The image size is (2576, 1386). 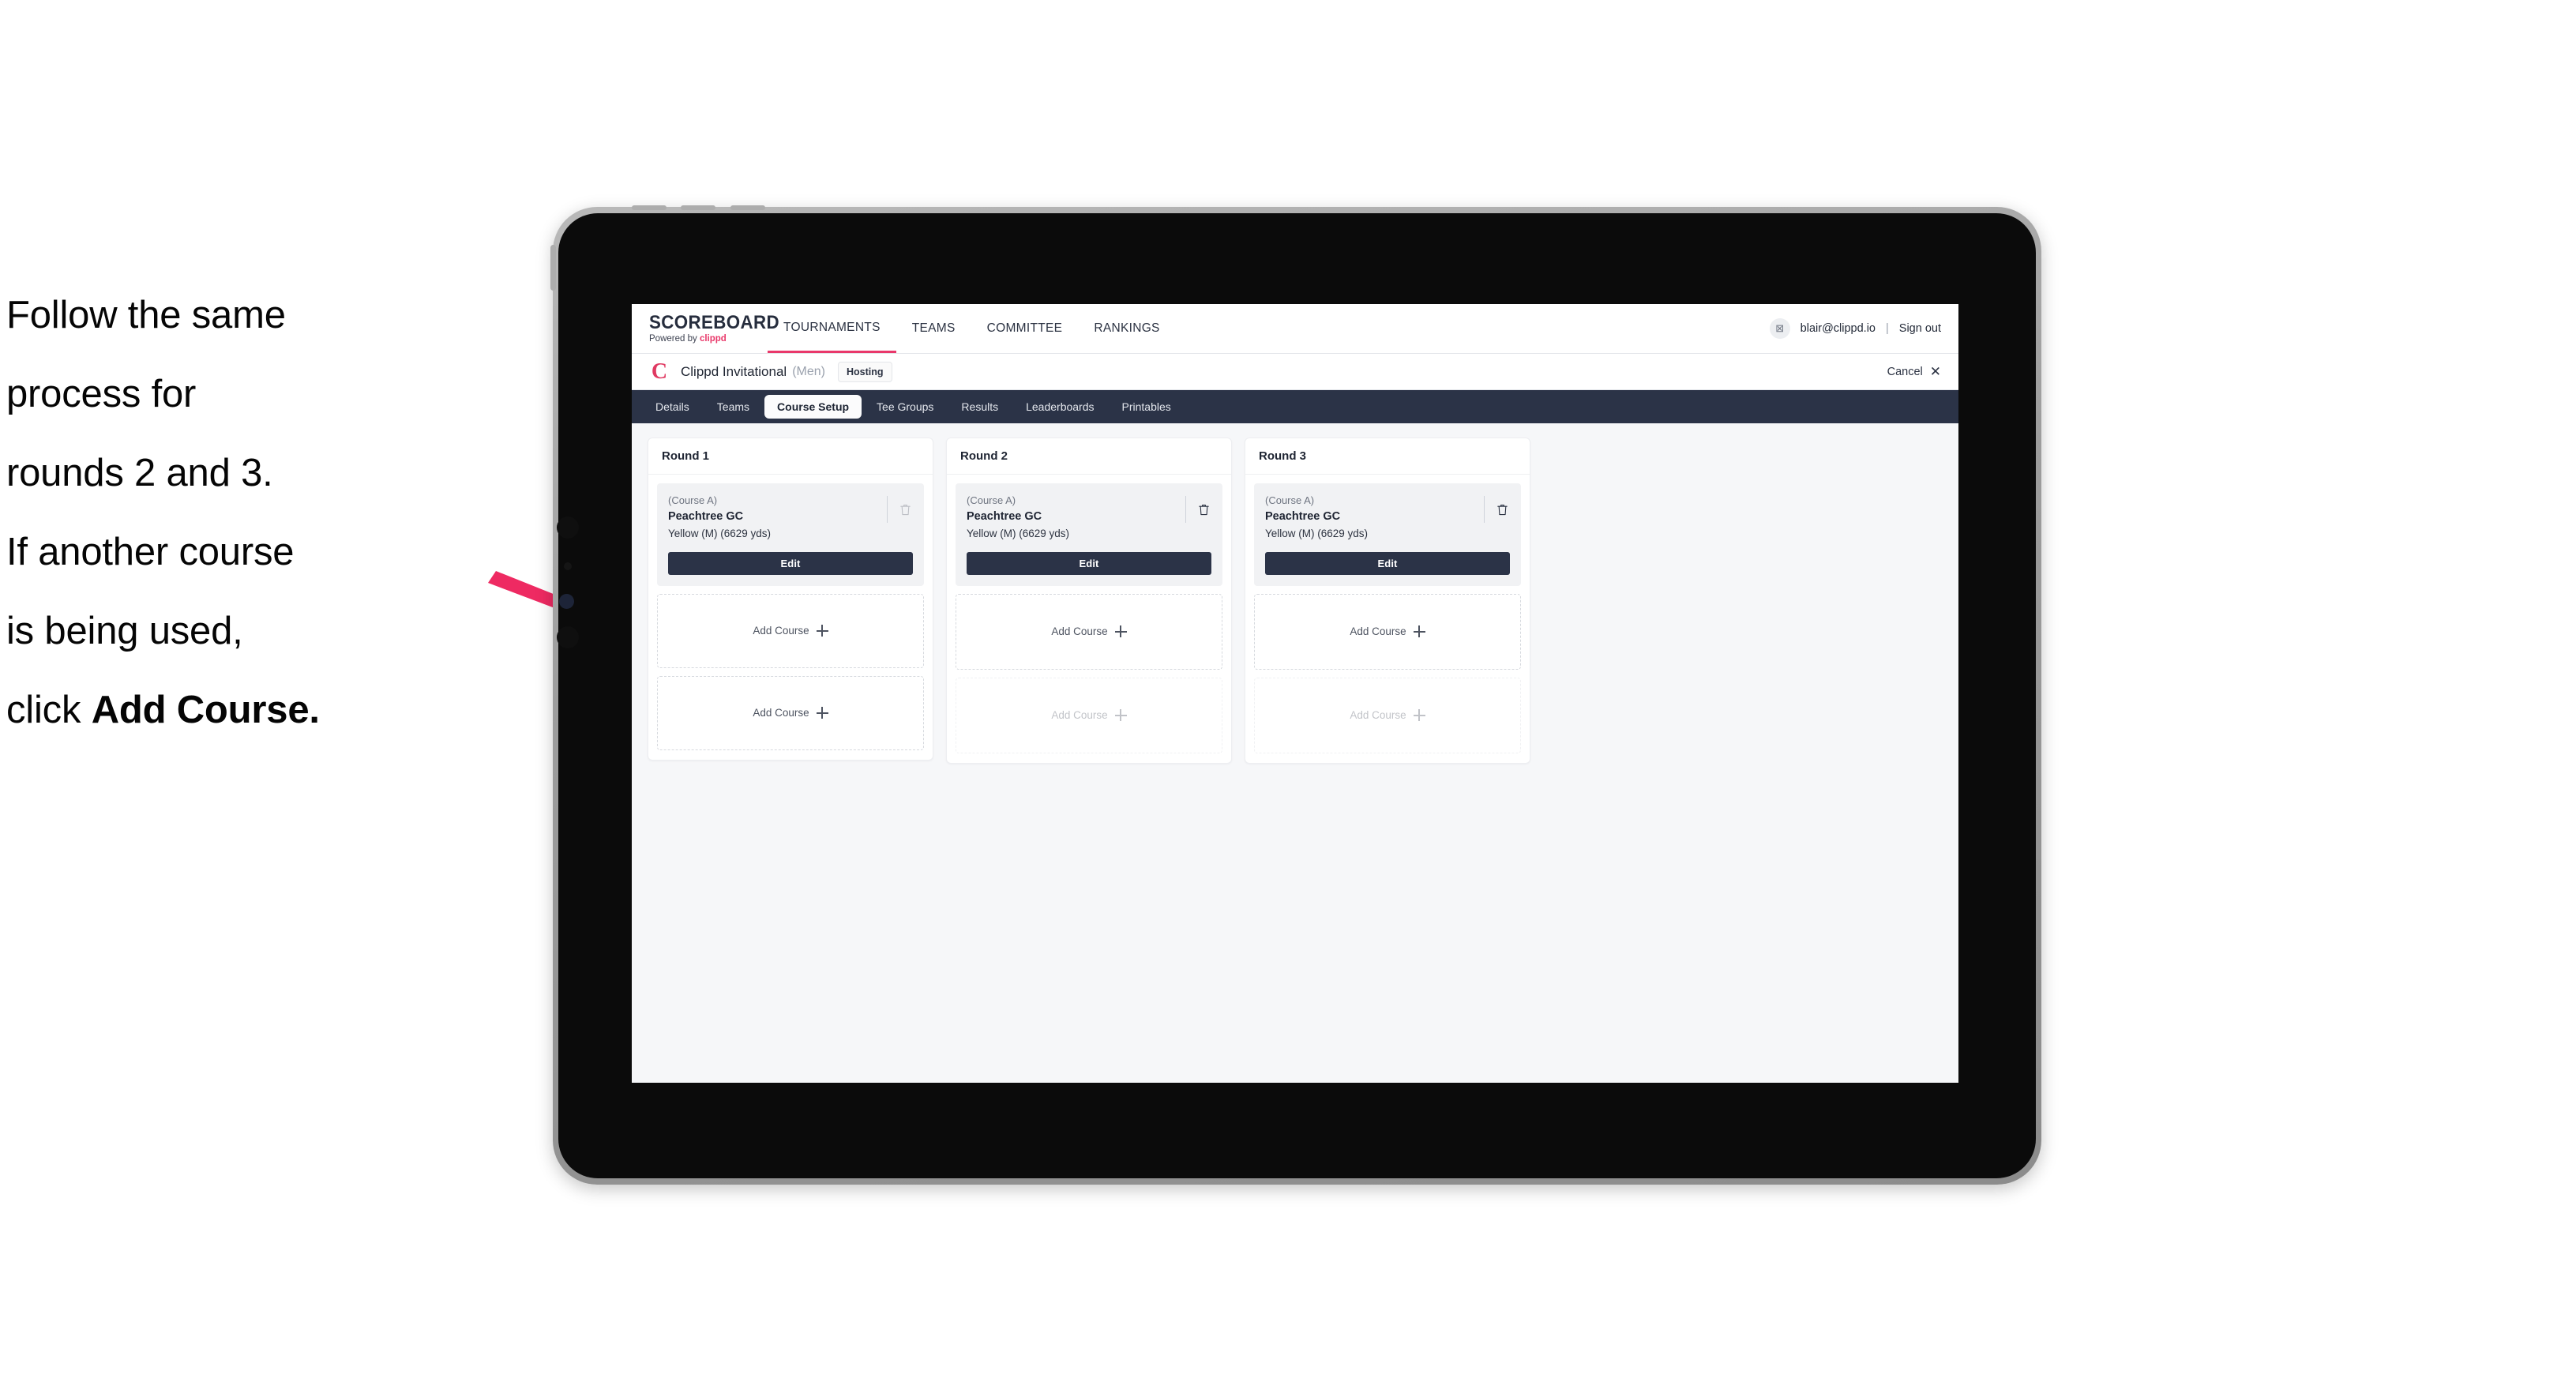 I want to click on round-title: Round 1, so click(x=790, y=456).